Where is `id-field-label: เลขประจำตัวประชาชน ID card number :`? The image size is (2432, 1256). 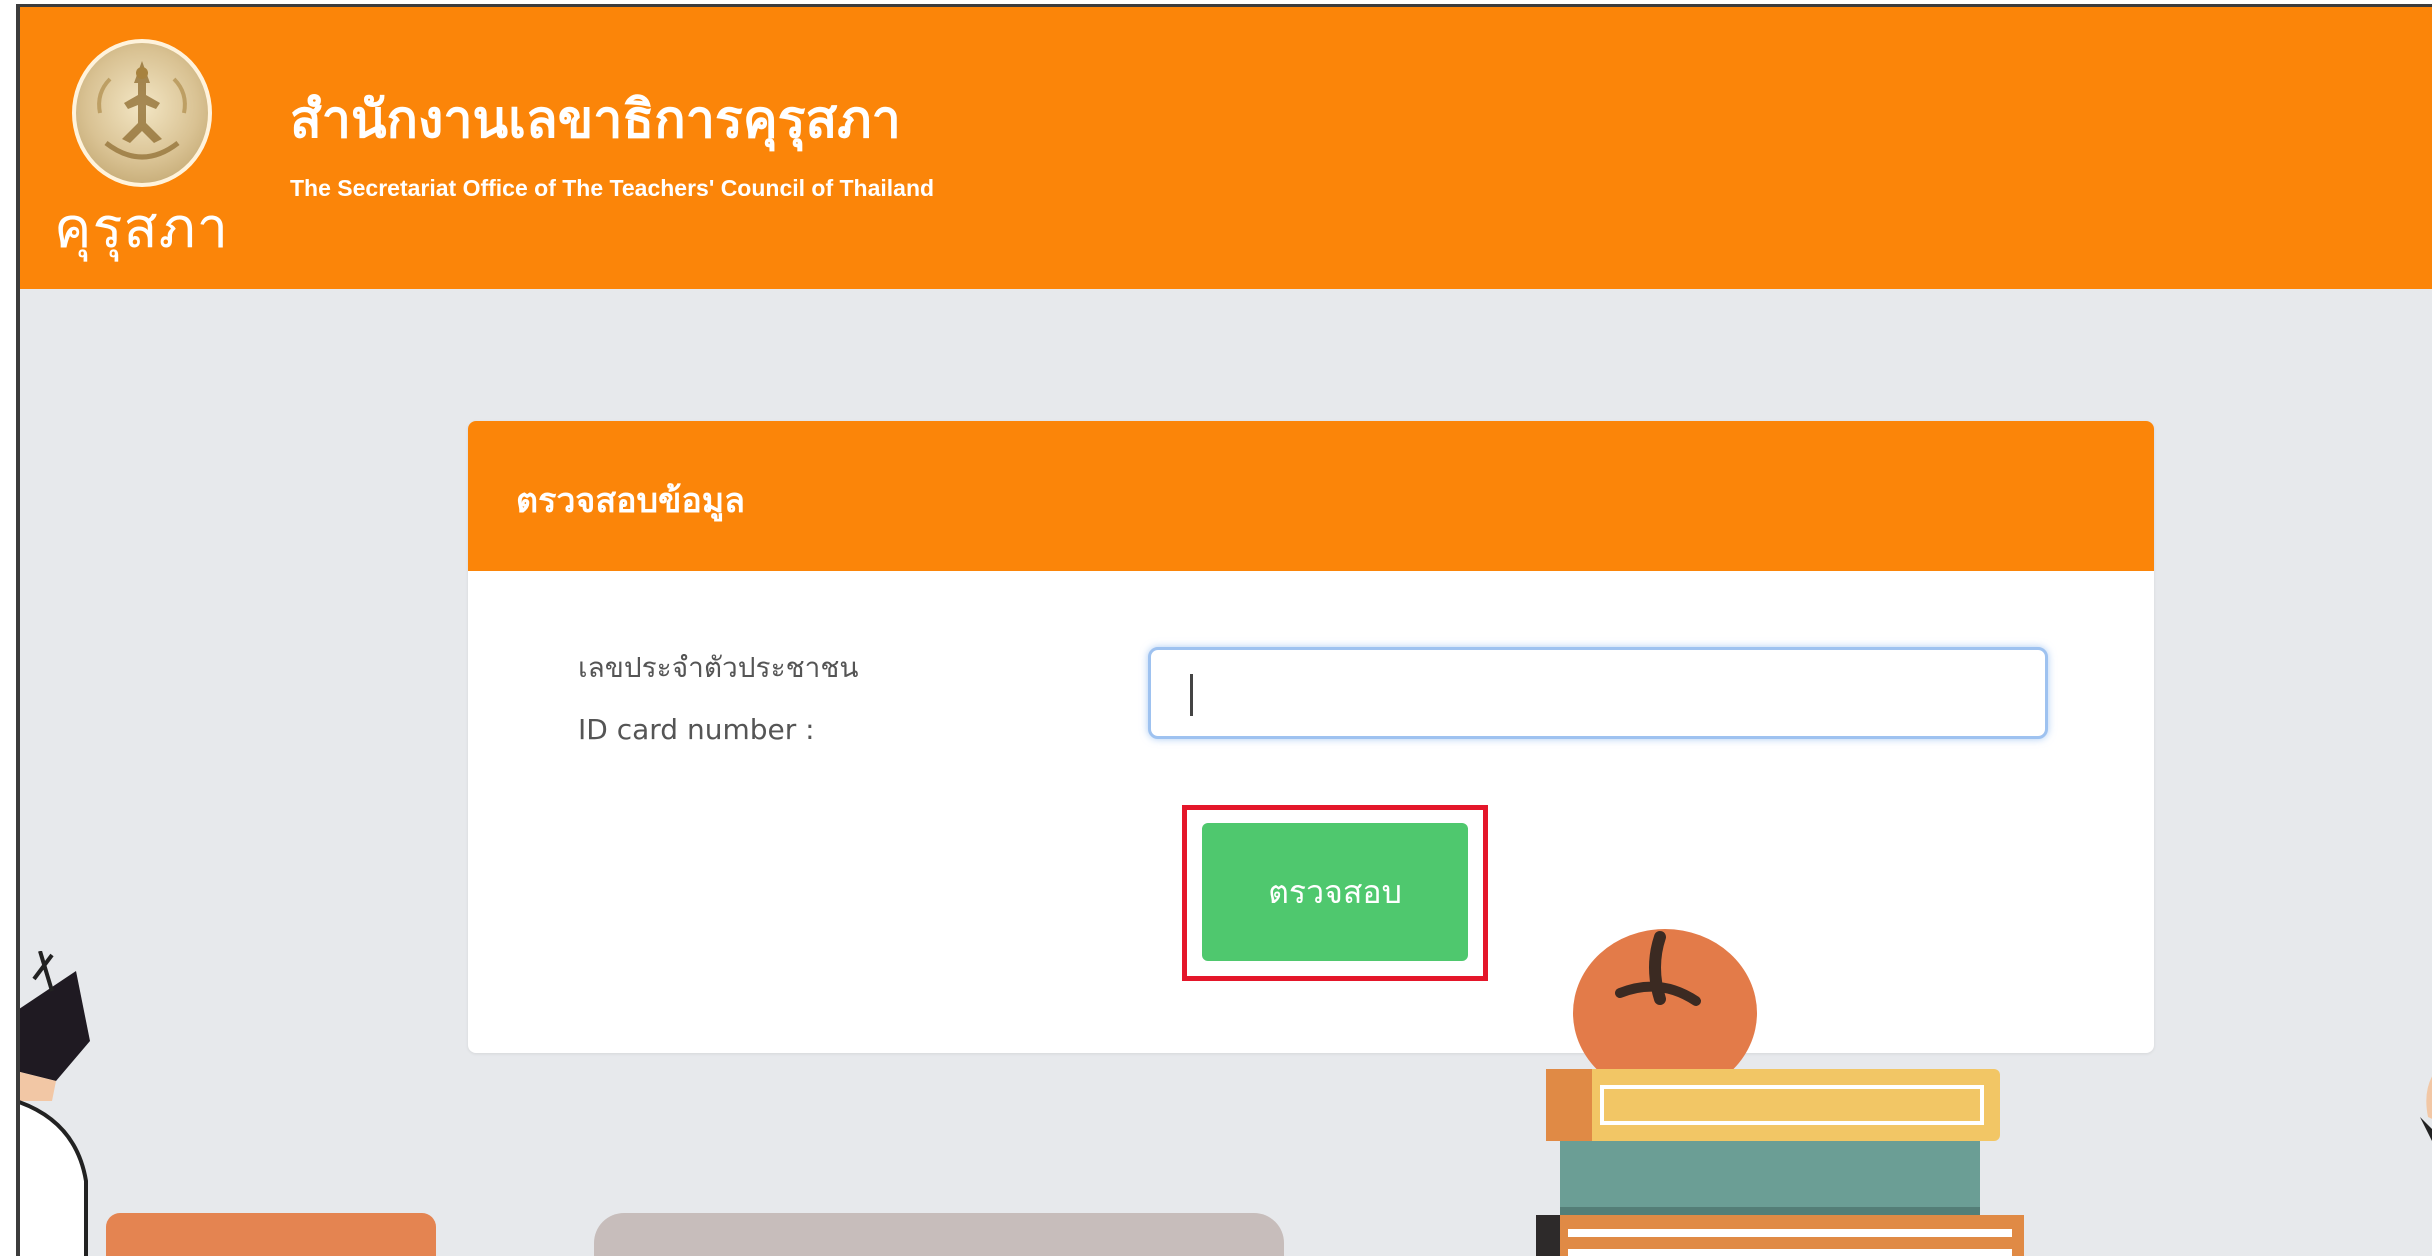 id-field-label: เลขประจำตัวประชาชน ID card number : is located at coordinates (718, 699).